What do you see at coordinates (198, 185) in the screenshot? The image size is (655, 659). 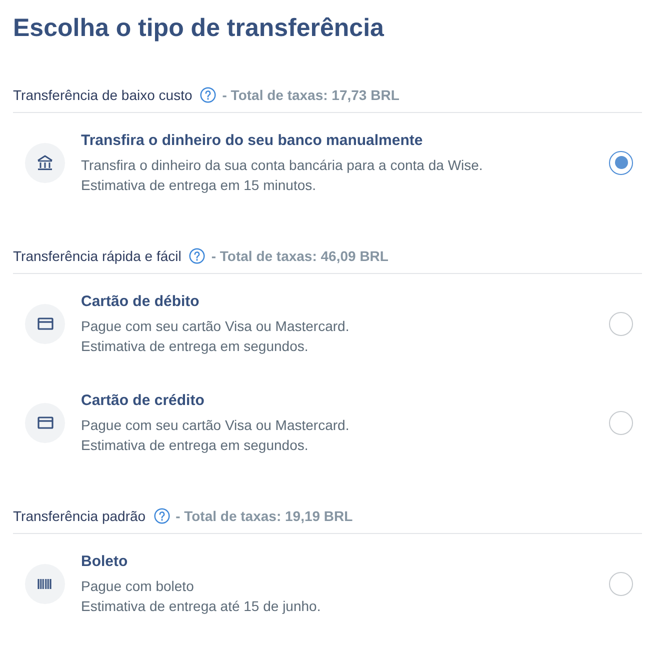 I see `option-description: Estimativa de entrega em 15 minutos.` at bounding box center [198, 185].